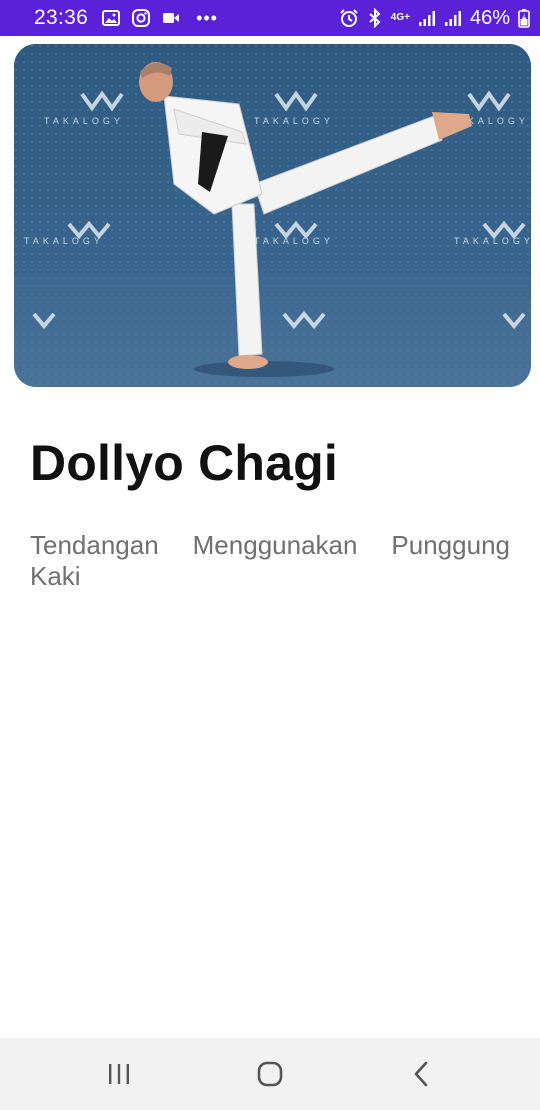  I want to click on home-button, so click(270, 1074).